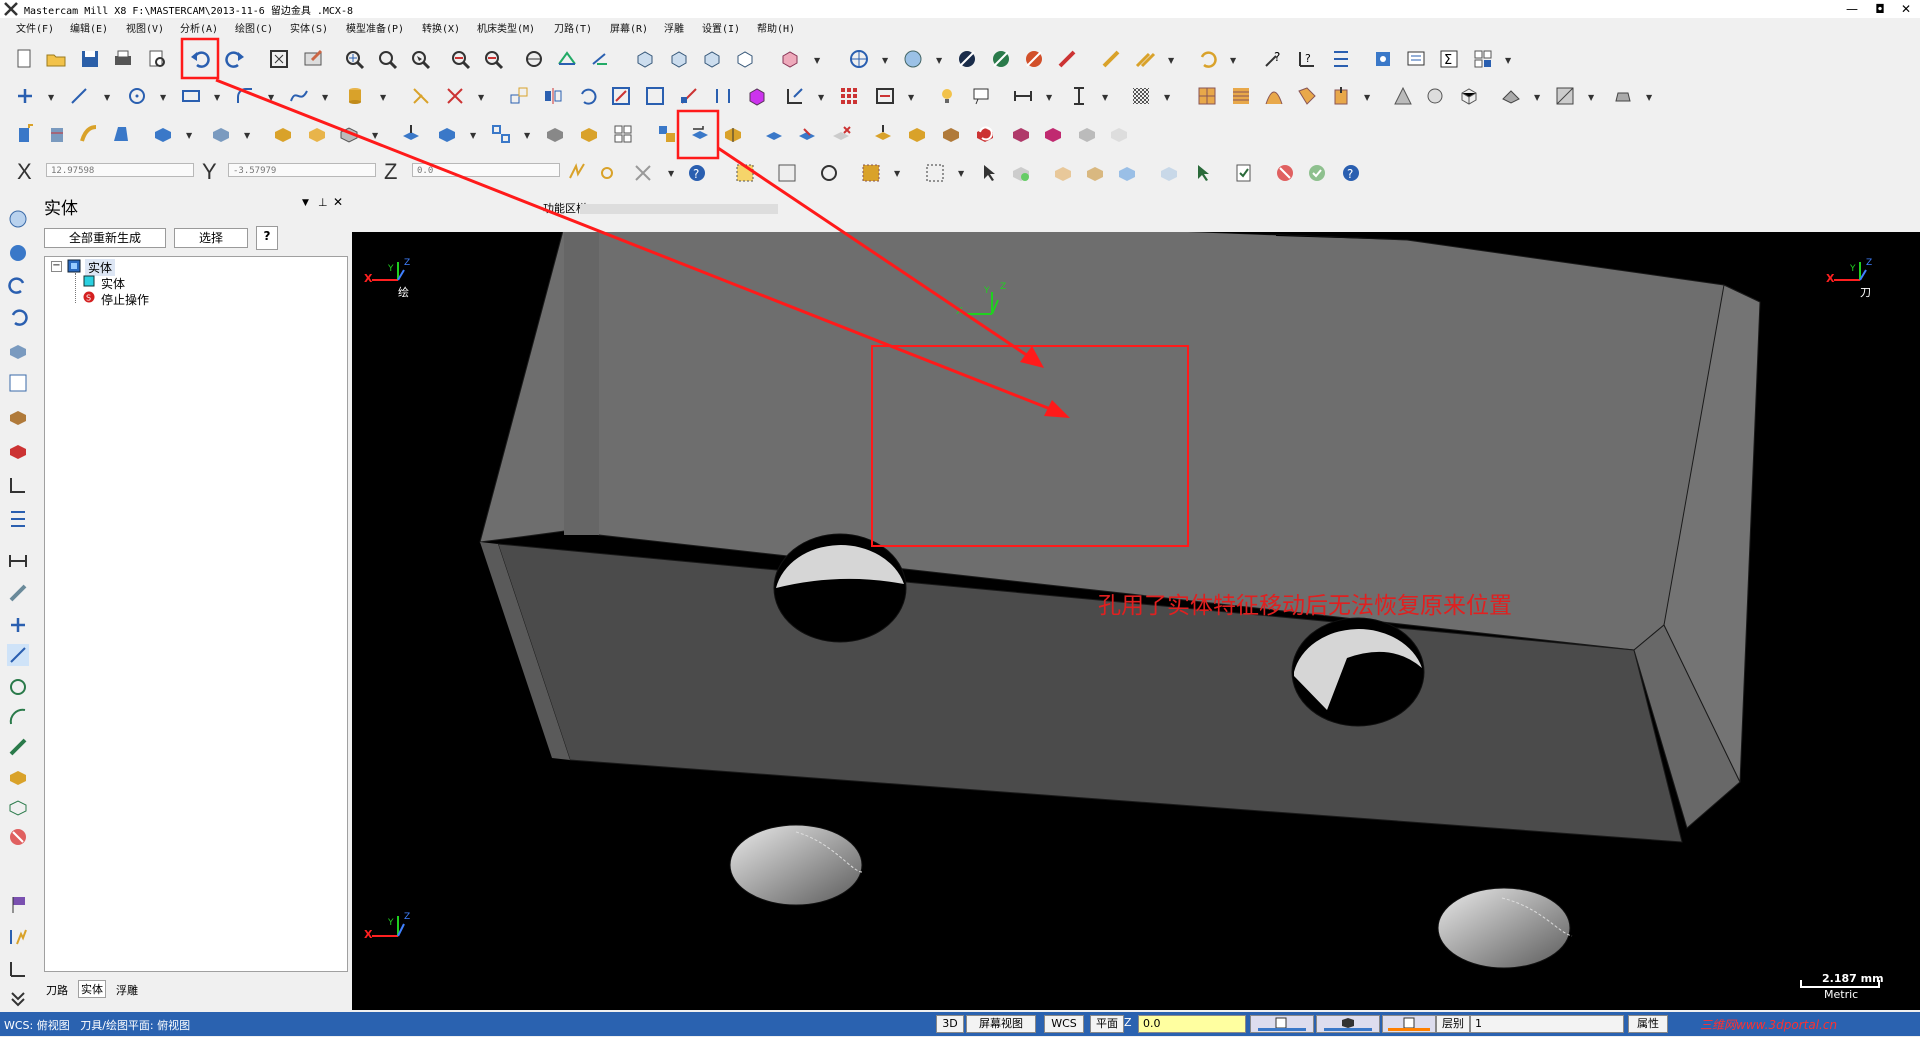 The width and height of the screenshot is (1920, 1037). Describe the element at coordinates (387, 59) in the screenshot. I see `zoom-target-icon` at that location.